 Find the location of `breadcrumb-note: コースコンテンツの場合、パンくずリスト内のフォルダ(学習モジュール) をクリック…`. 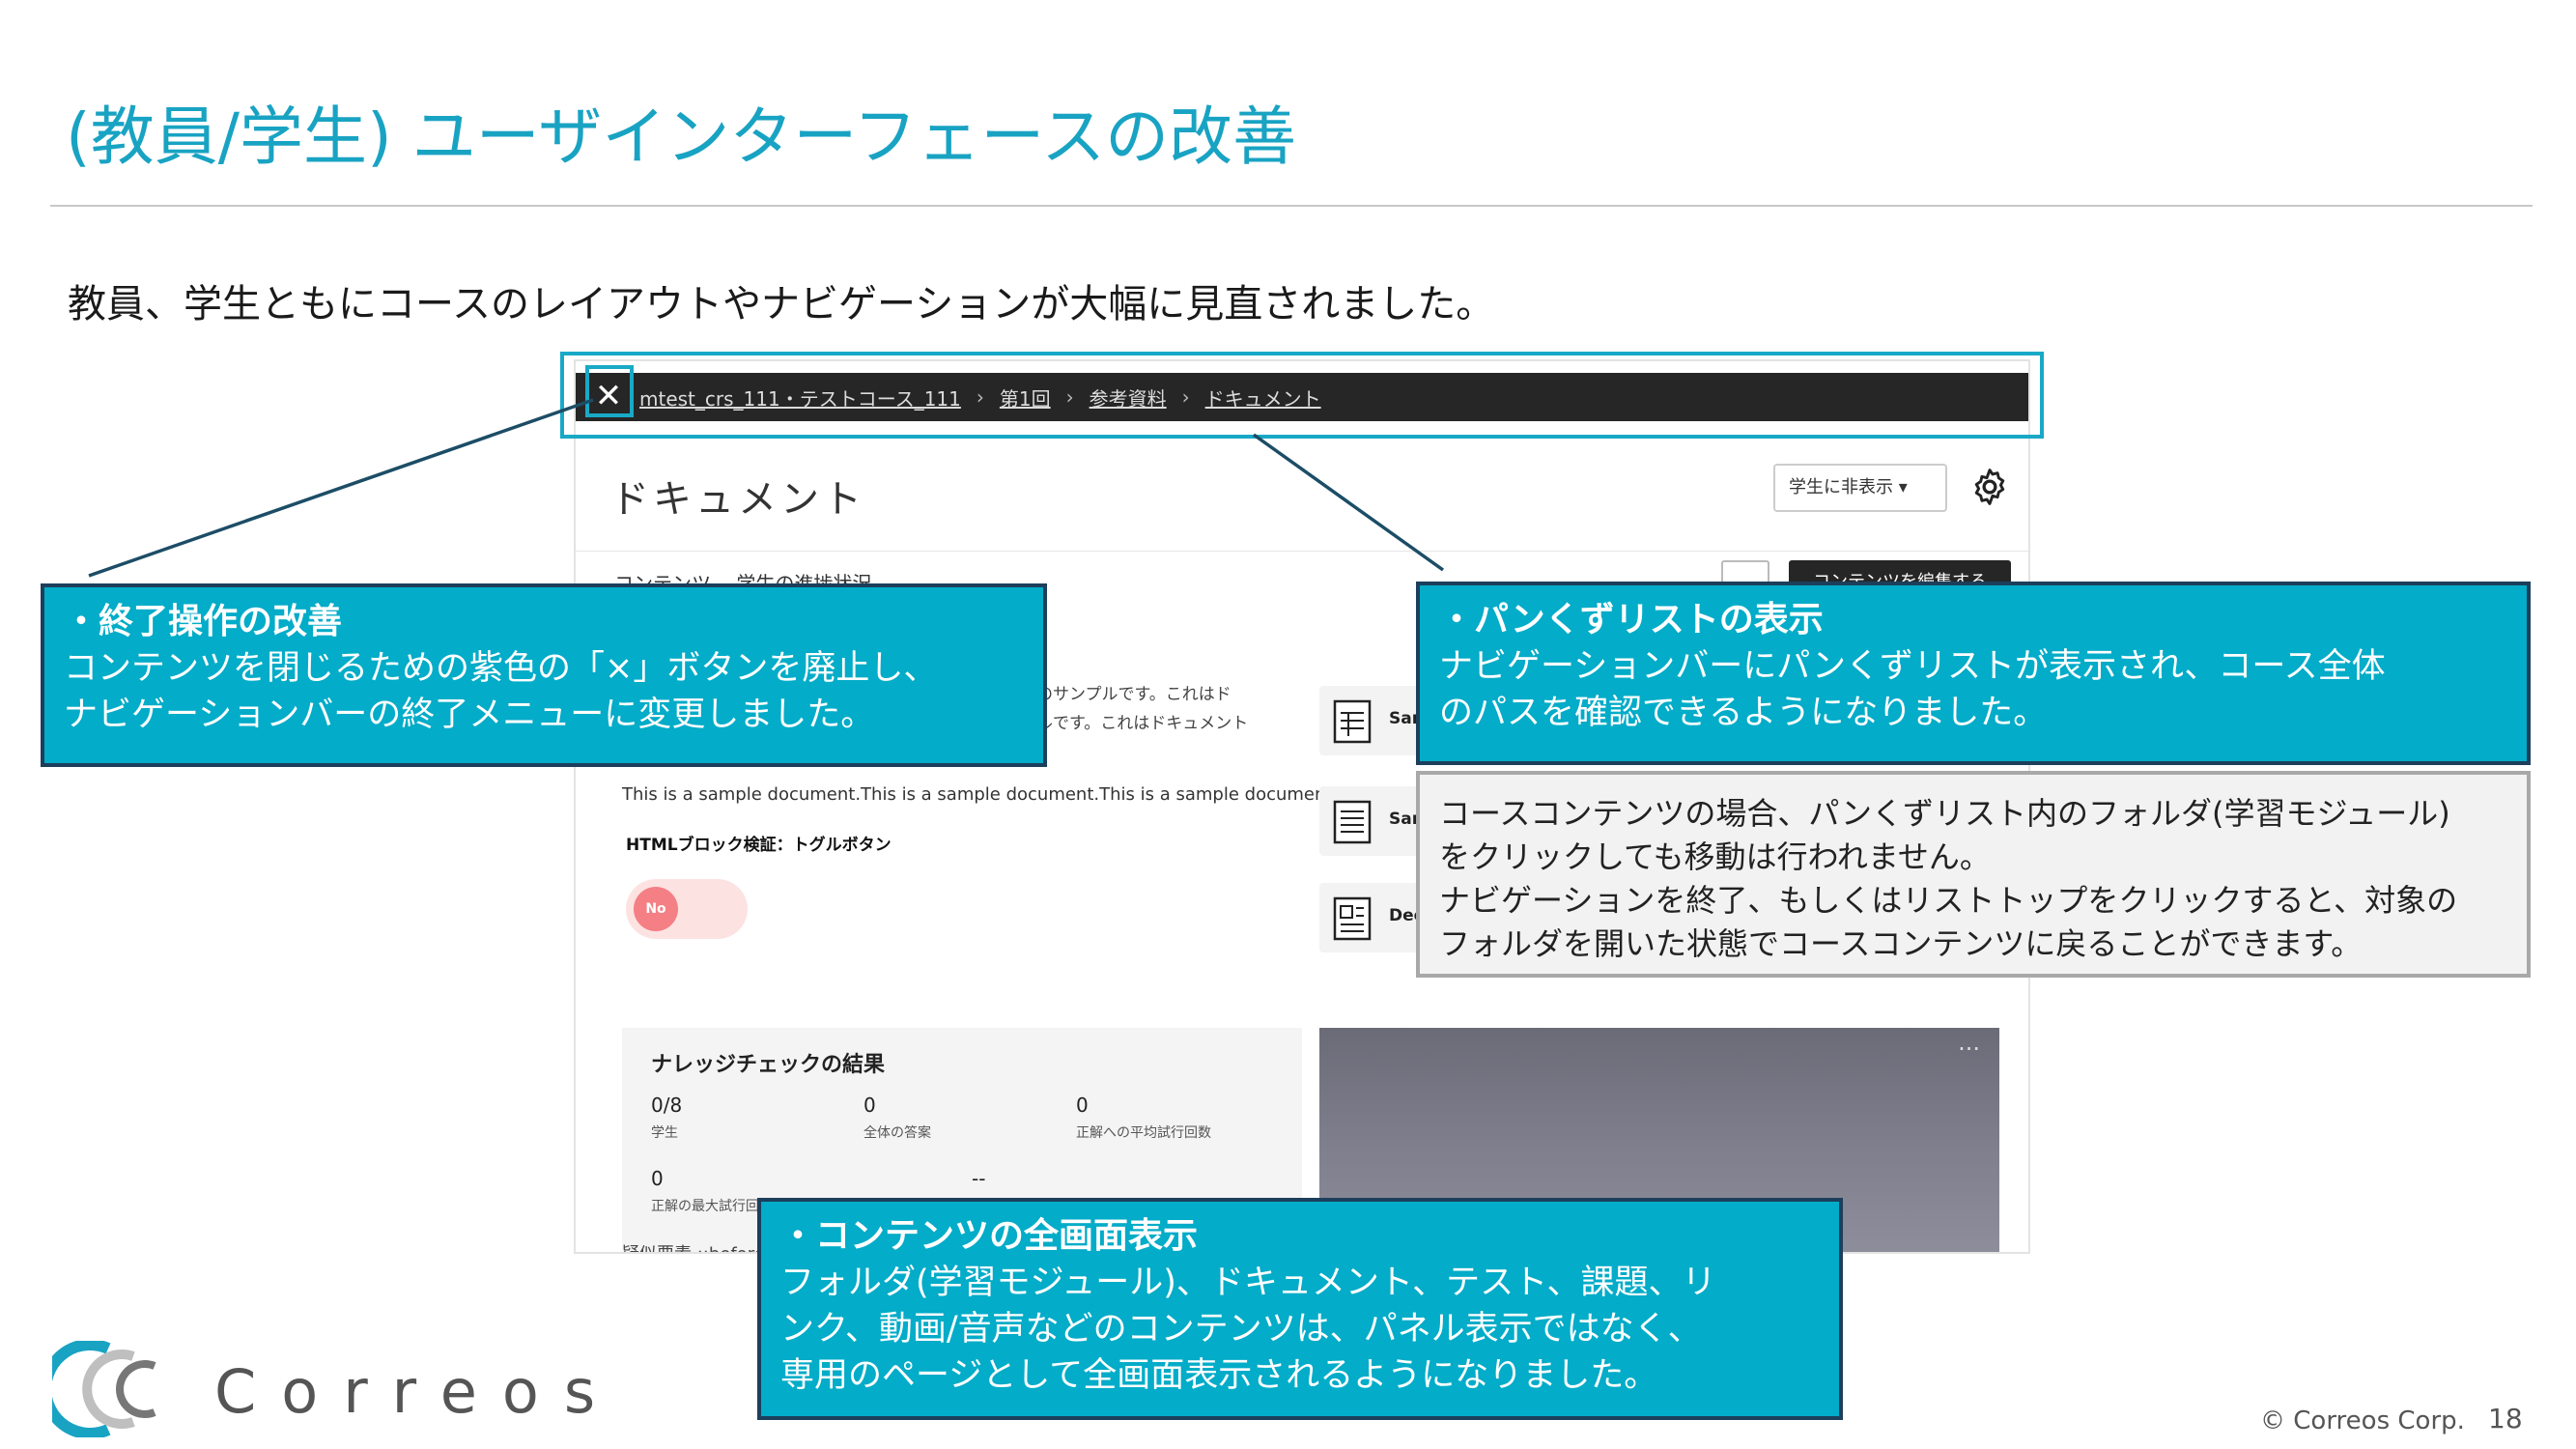

breadcrumb-note: コースコンテンツの場合、パンくずリスト内のフォルダ(学習モジュール) をクリック… is located at coordinates (1973, 874).